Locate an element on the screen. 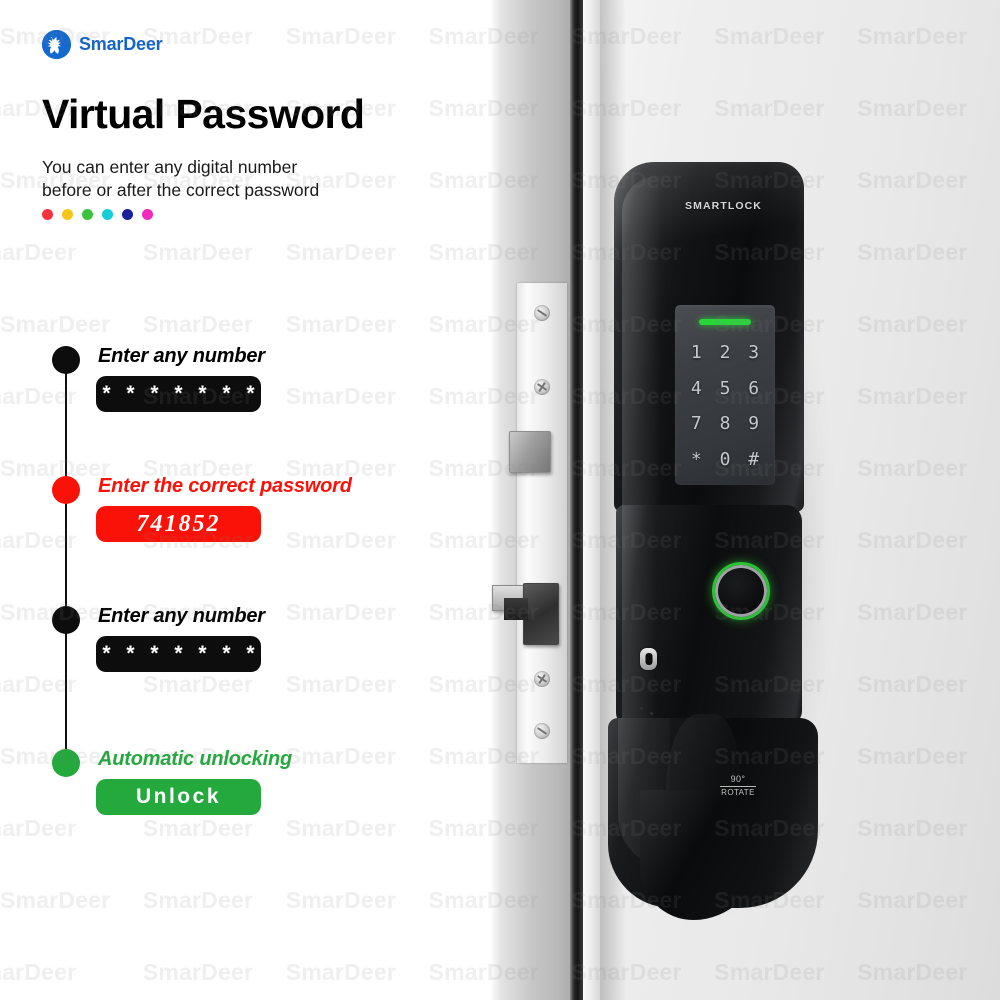 This screenshot has width=1000, height=1000. deadbolt-dark is located at coordinates (531, 614).